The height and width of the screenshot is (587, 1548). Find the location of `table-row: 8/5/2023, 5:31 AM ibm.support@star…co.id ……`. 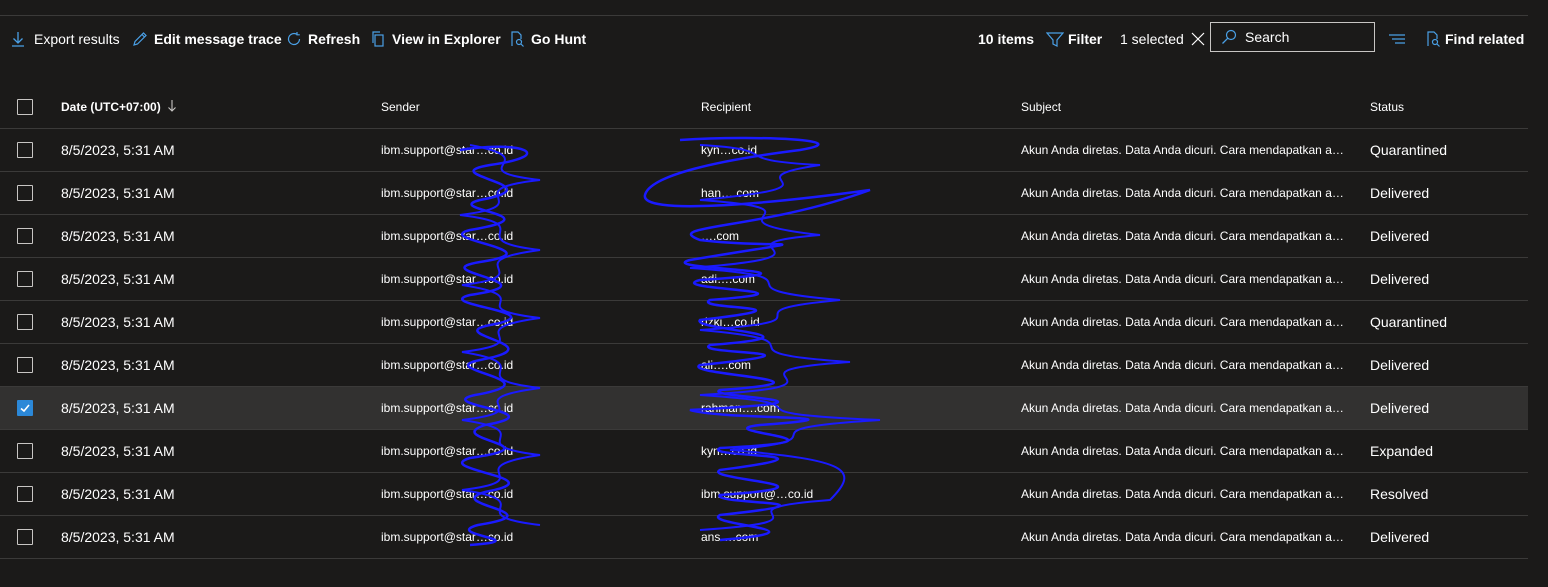

table-row: 8/5/2023, 5:31 AM ibm.support@star…co.id …… is located at coordinates (764, 236).